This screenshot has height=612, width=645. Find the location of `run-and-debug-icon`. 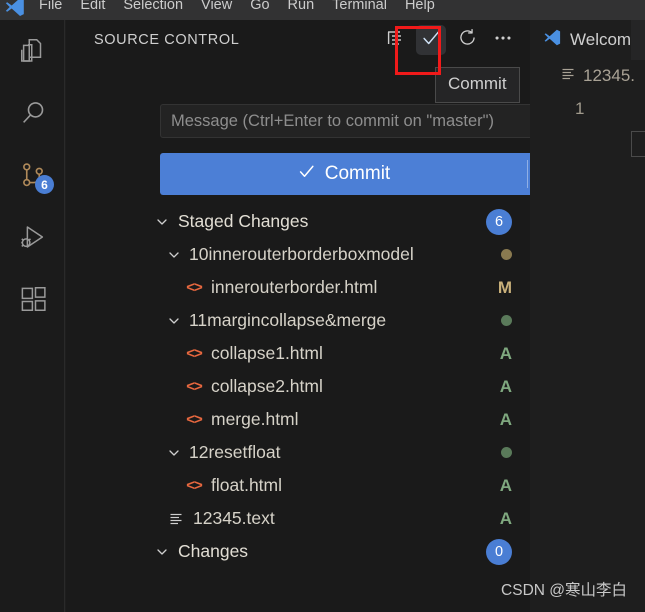

run-and-debug-icon is located at coordinates (33, 237).